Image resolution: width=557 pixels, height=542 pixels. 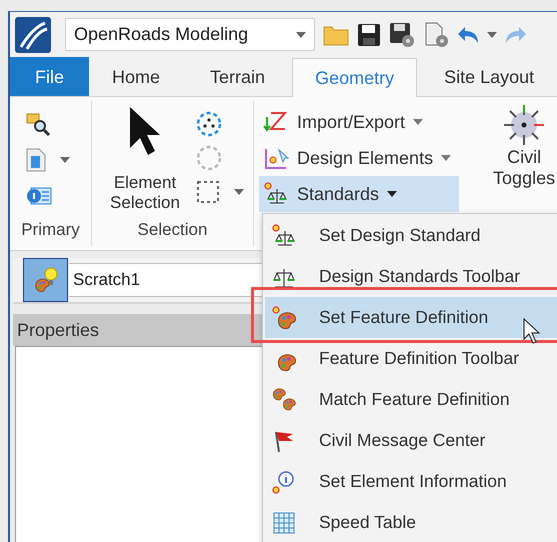 What do you see at coordinates (489, 76) in the screenshot?
I see `ribbon-tab: Site Layout` at bounding box center [489, 76].